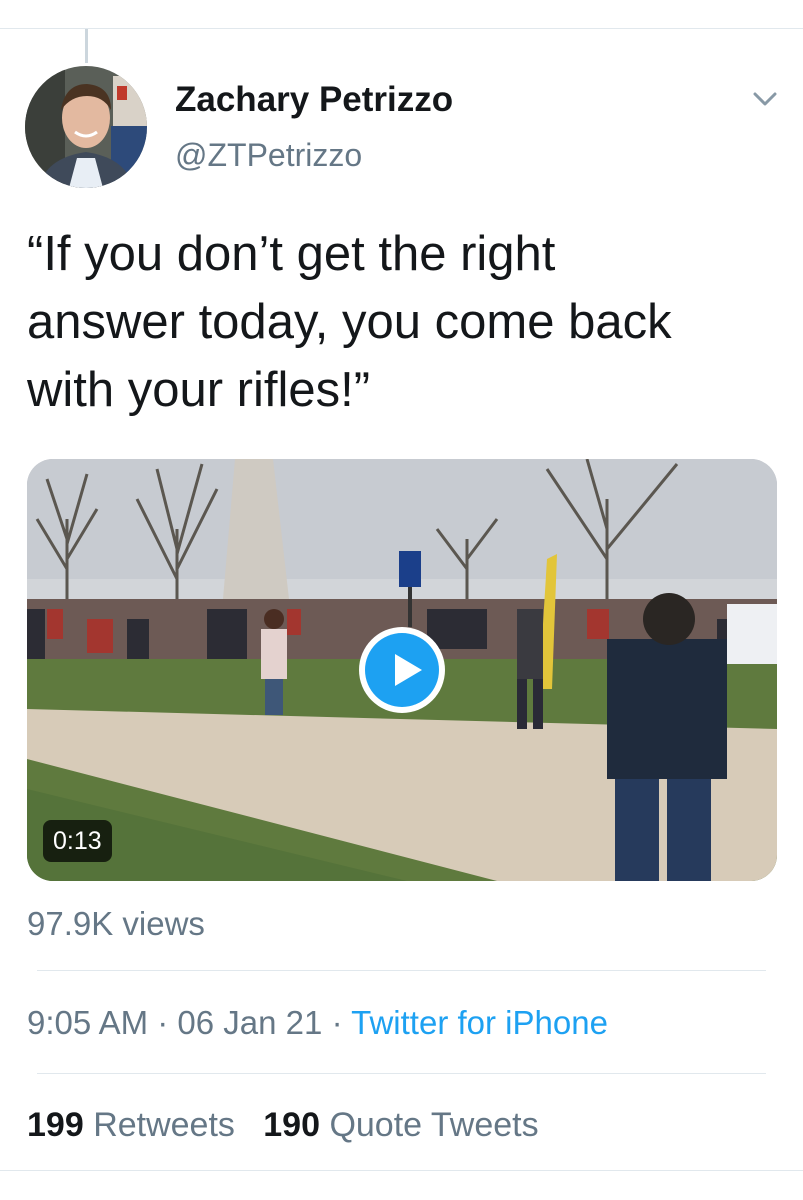 Image resolution: width=803 pixels, height=1200 pixels. I want to click on quote-tweets-stat: 190 Quote Tweets, so click(400, 1125).